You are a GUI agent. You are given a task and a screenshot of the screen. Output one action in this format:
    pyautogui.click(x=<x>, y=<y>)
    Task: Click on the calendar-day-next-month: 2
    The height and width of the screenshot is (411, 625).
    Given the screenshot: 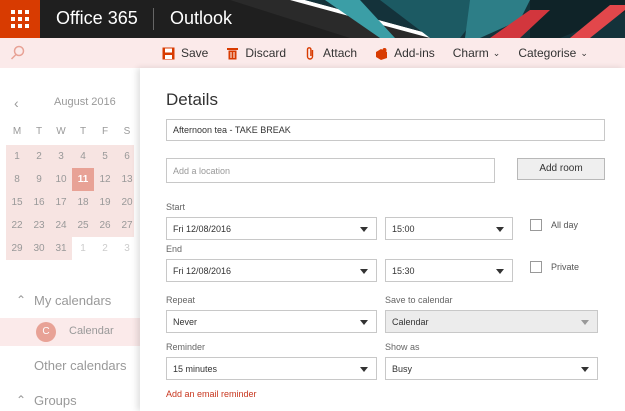 What is the action you would take?
    pyautogui.click(x=105, y=248)
    